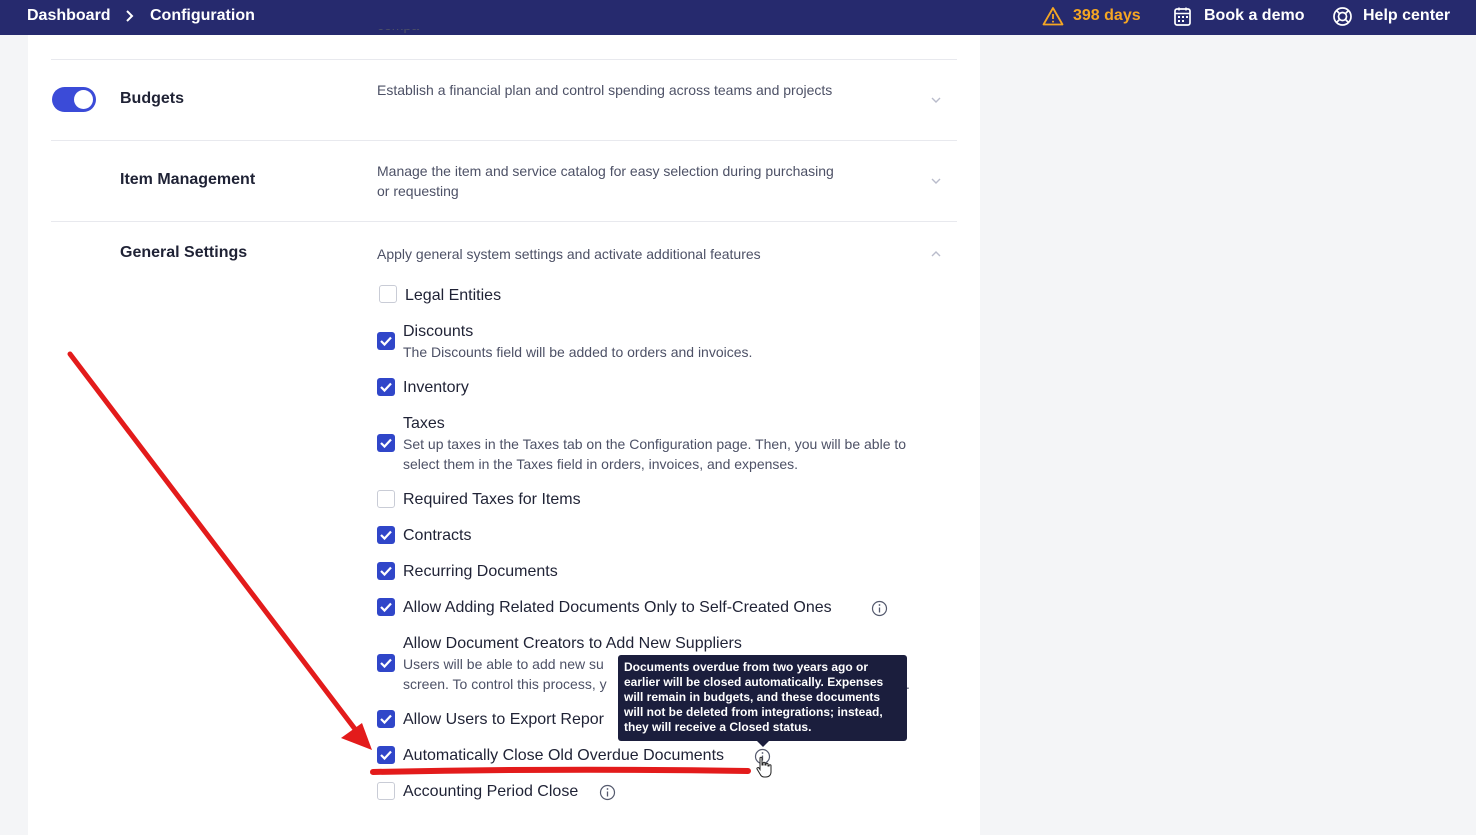 The height and width of the screenshot is (835, 1476). I want to click on checkbox-creators-add-suppliers, so click(386, 663).